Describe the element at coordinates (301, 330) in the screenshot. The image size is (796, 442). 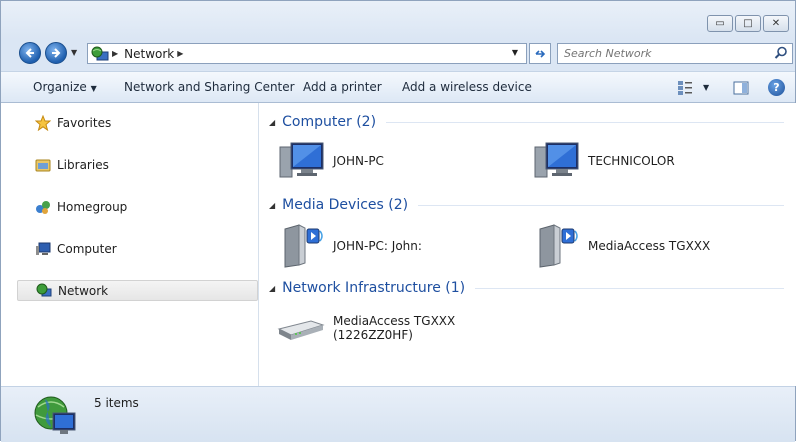
I see `router-icon` at that location.